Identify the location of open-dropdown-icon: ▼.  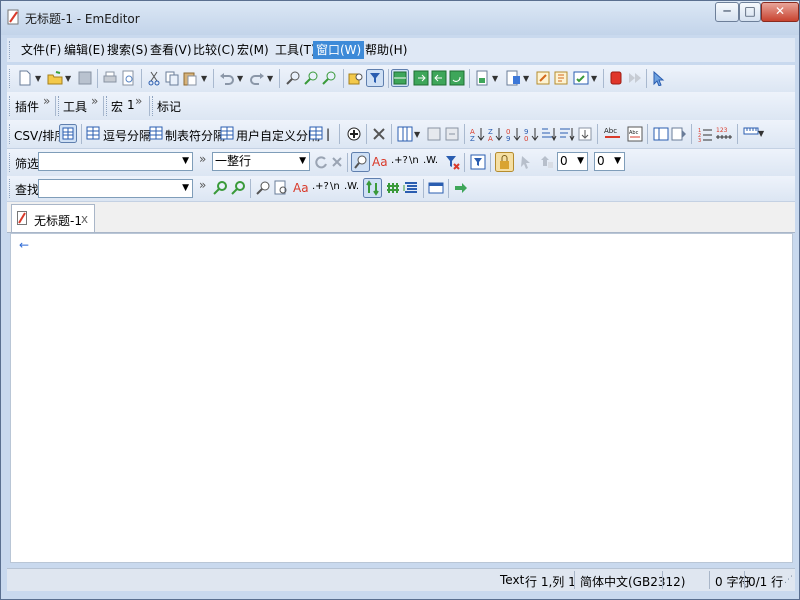
(68, 78).